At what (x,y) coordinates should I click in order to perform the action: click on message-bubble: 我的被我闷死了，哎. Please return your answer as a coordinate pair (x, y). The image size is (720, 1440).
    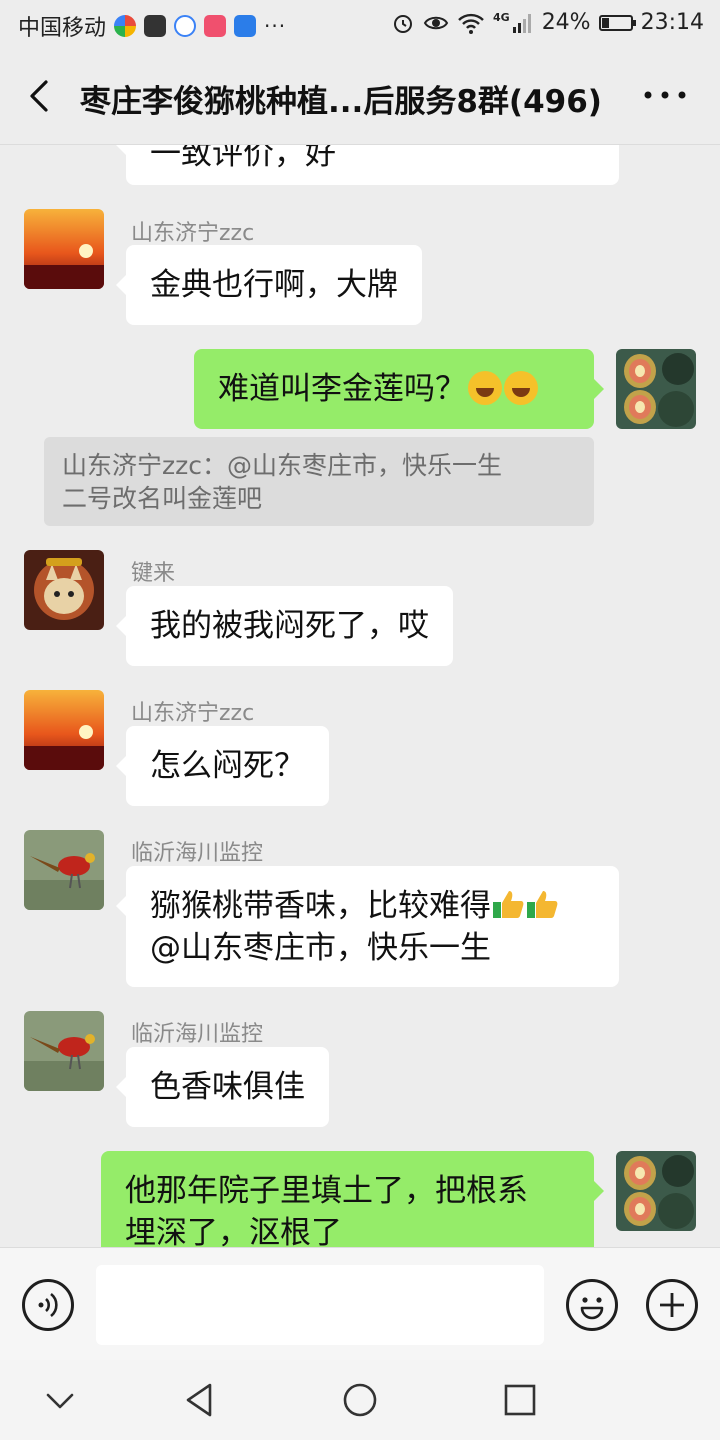
    Looking at the image, I should click on (284, 626).